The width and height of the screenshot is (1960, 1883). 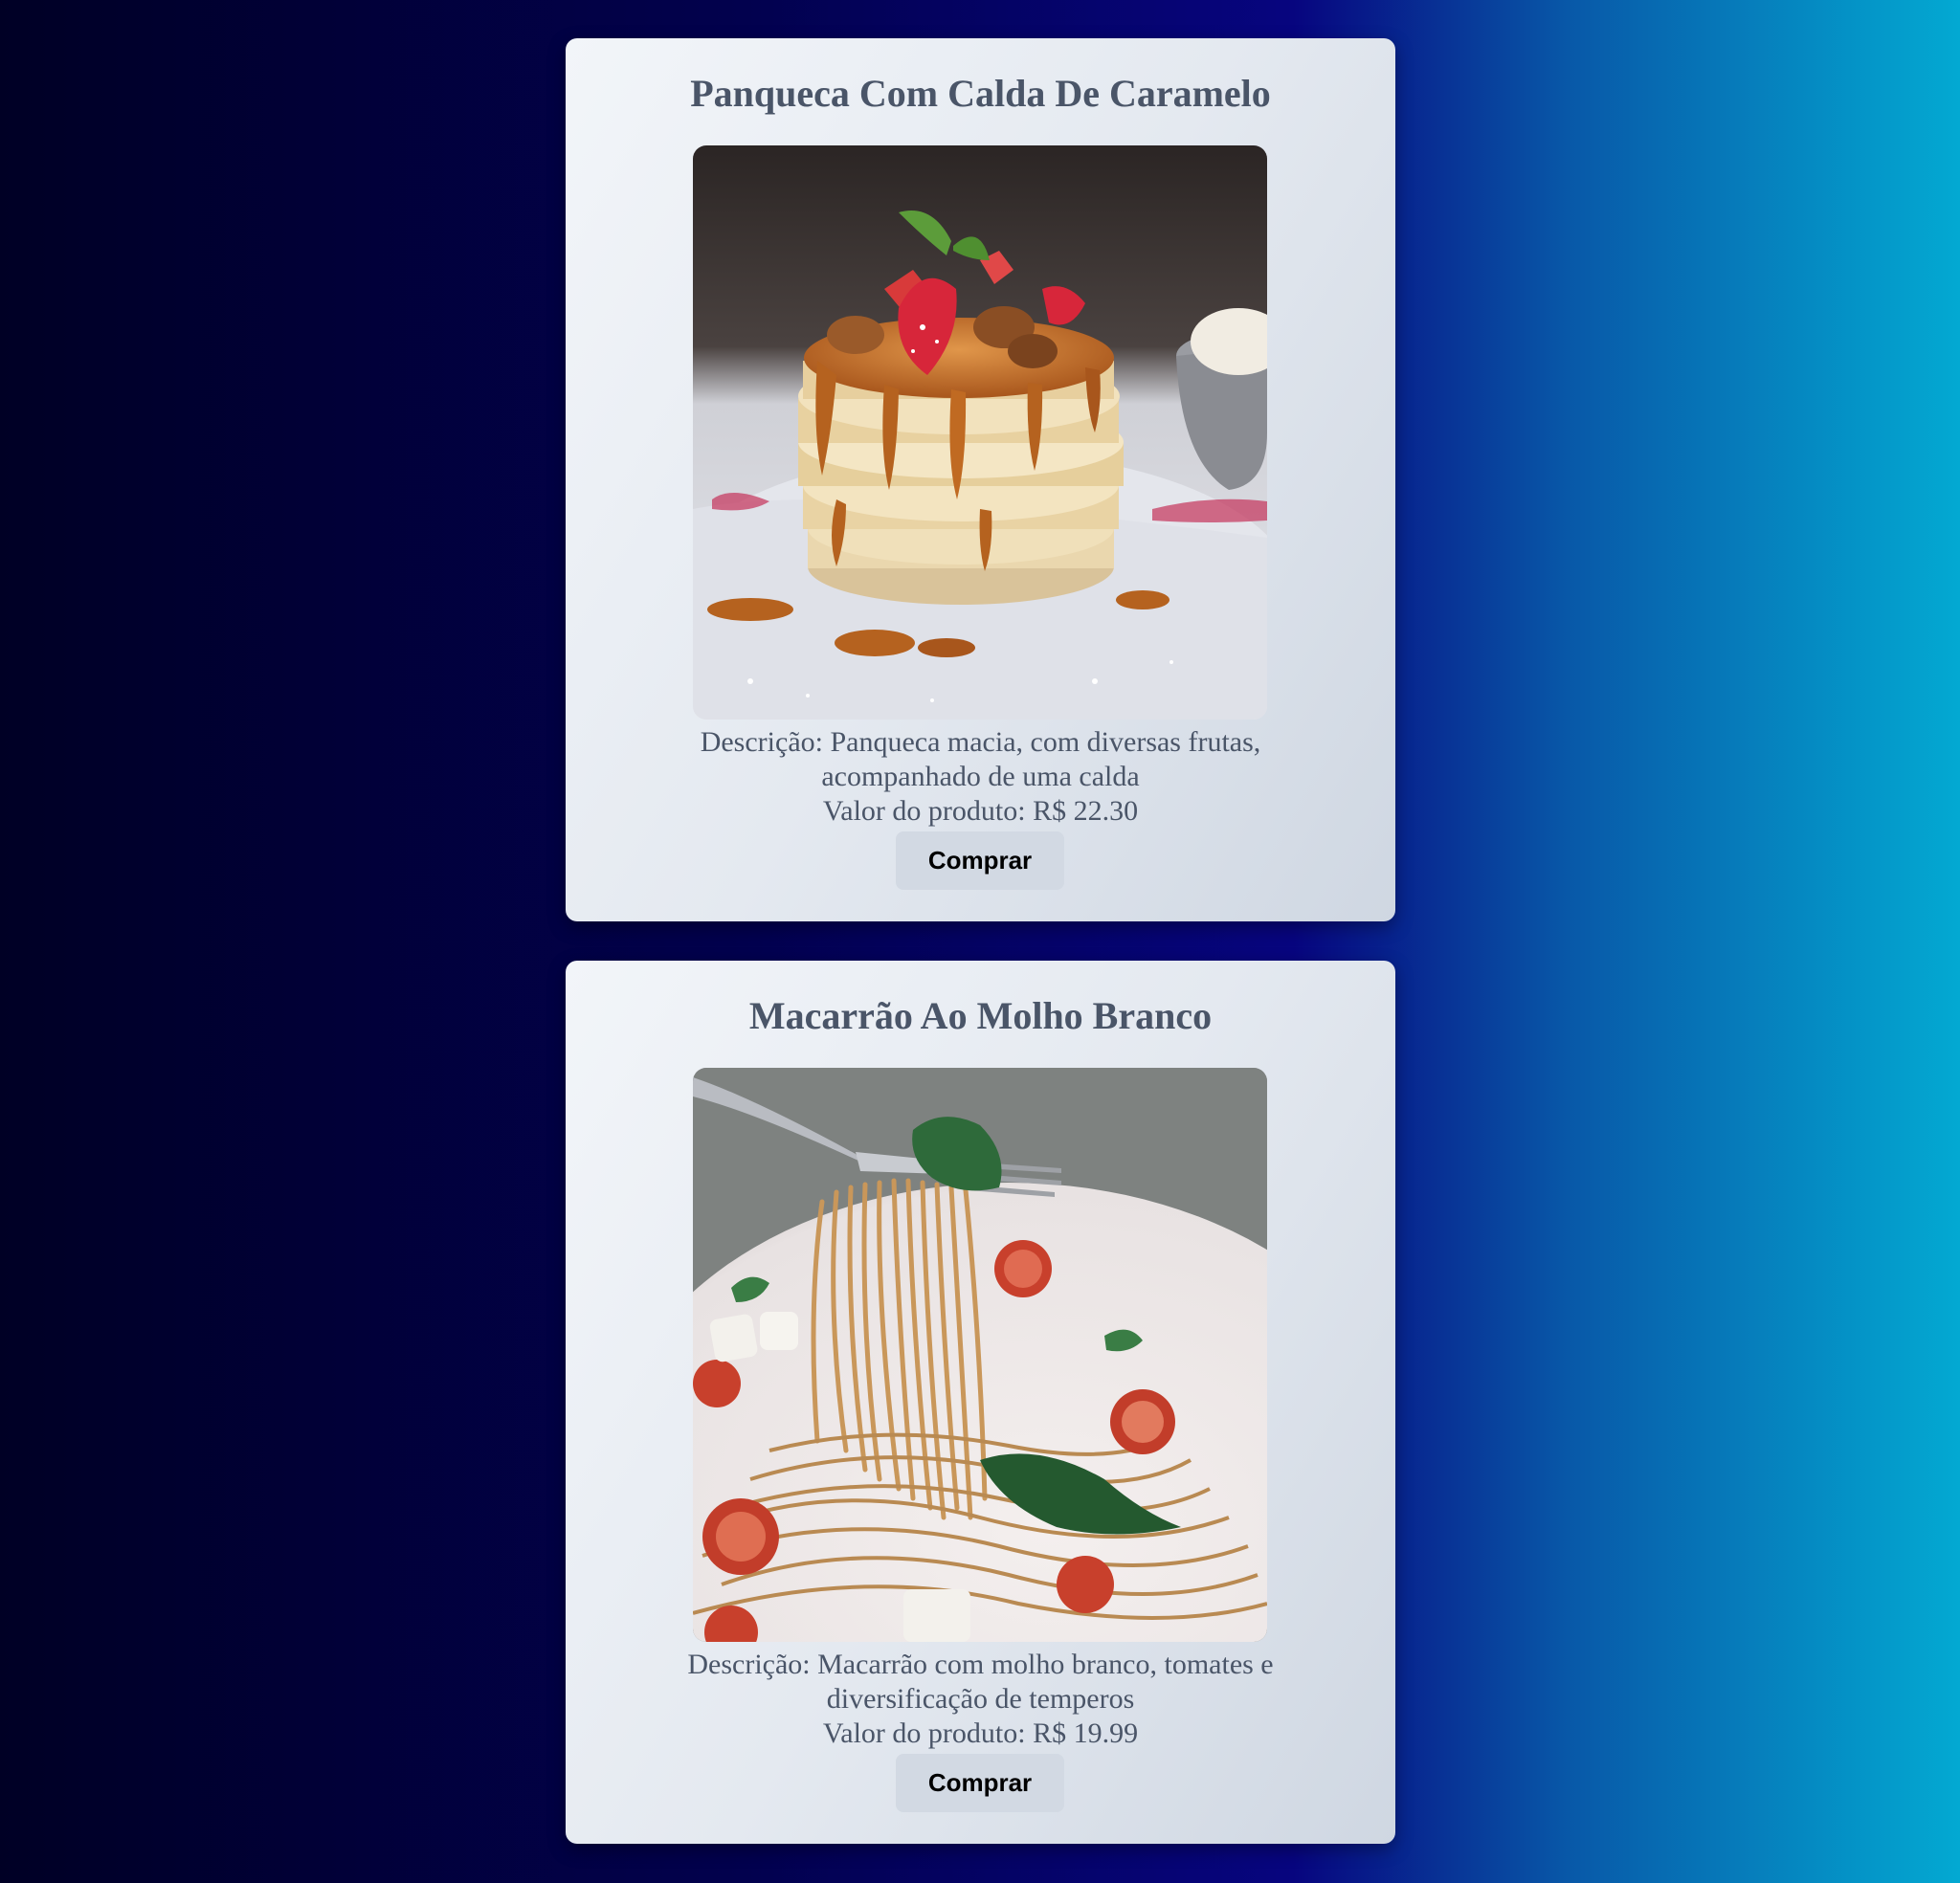 I want to click on product-price: Valor do produto: R$ 22.30, so click(x=981, y=811).